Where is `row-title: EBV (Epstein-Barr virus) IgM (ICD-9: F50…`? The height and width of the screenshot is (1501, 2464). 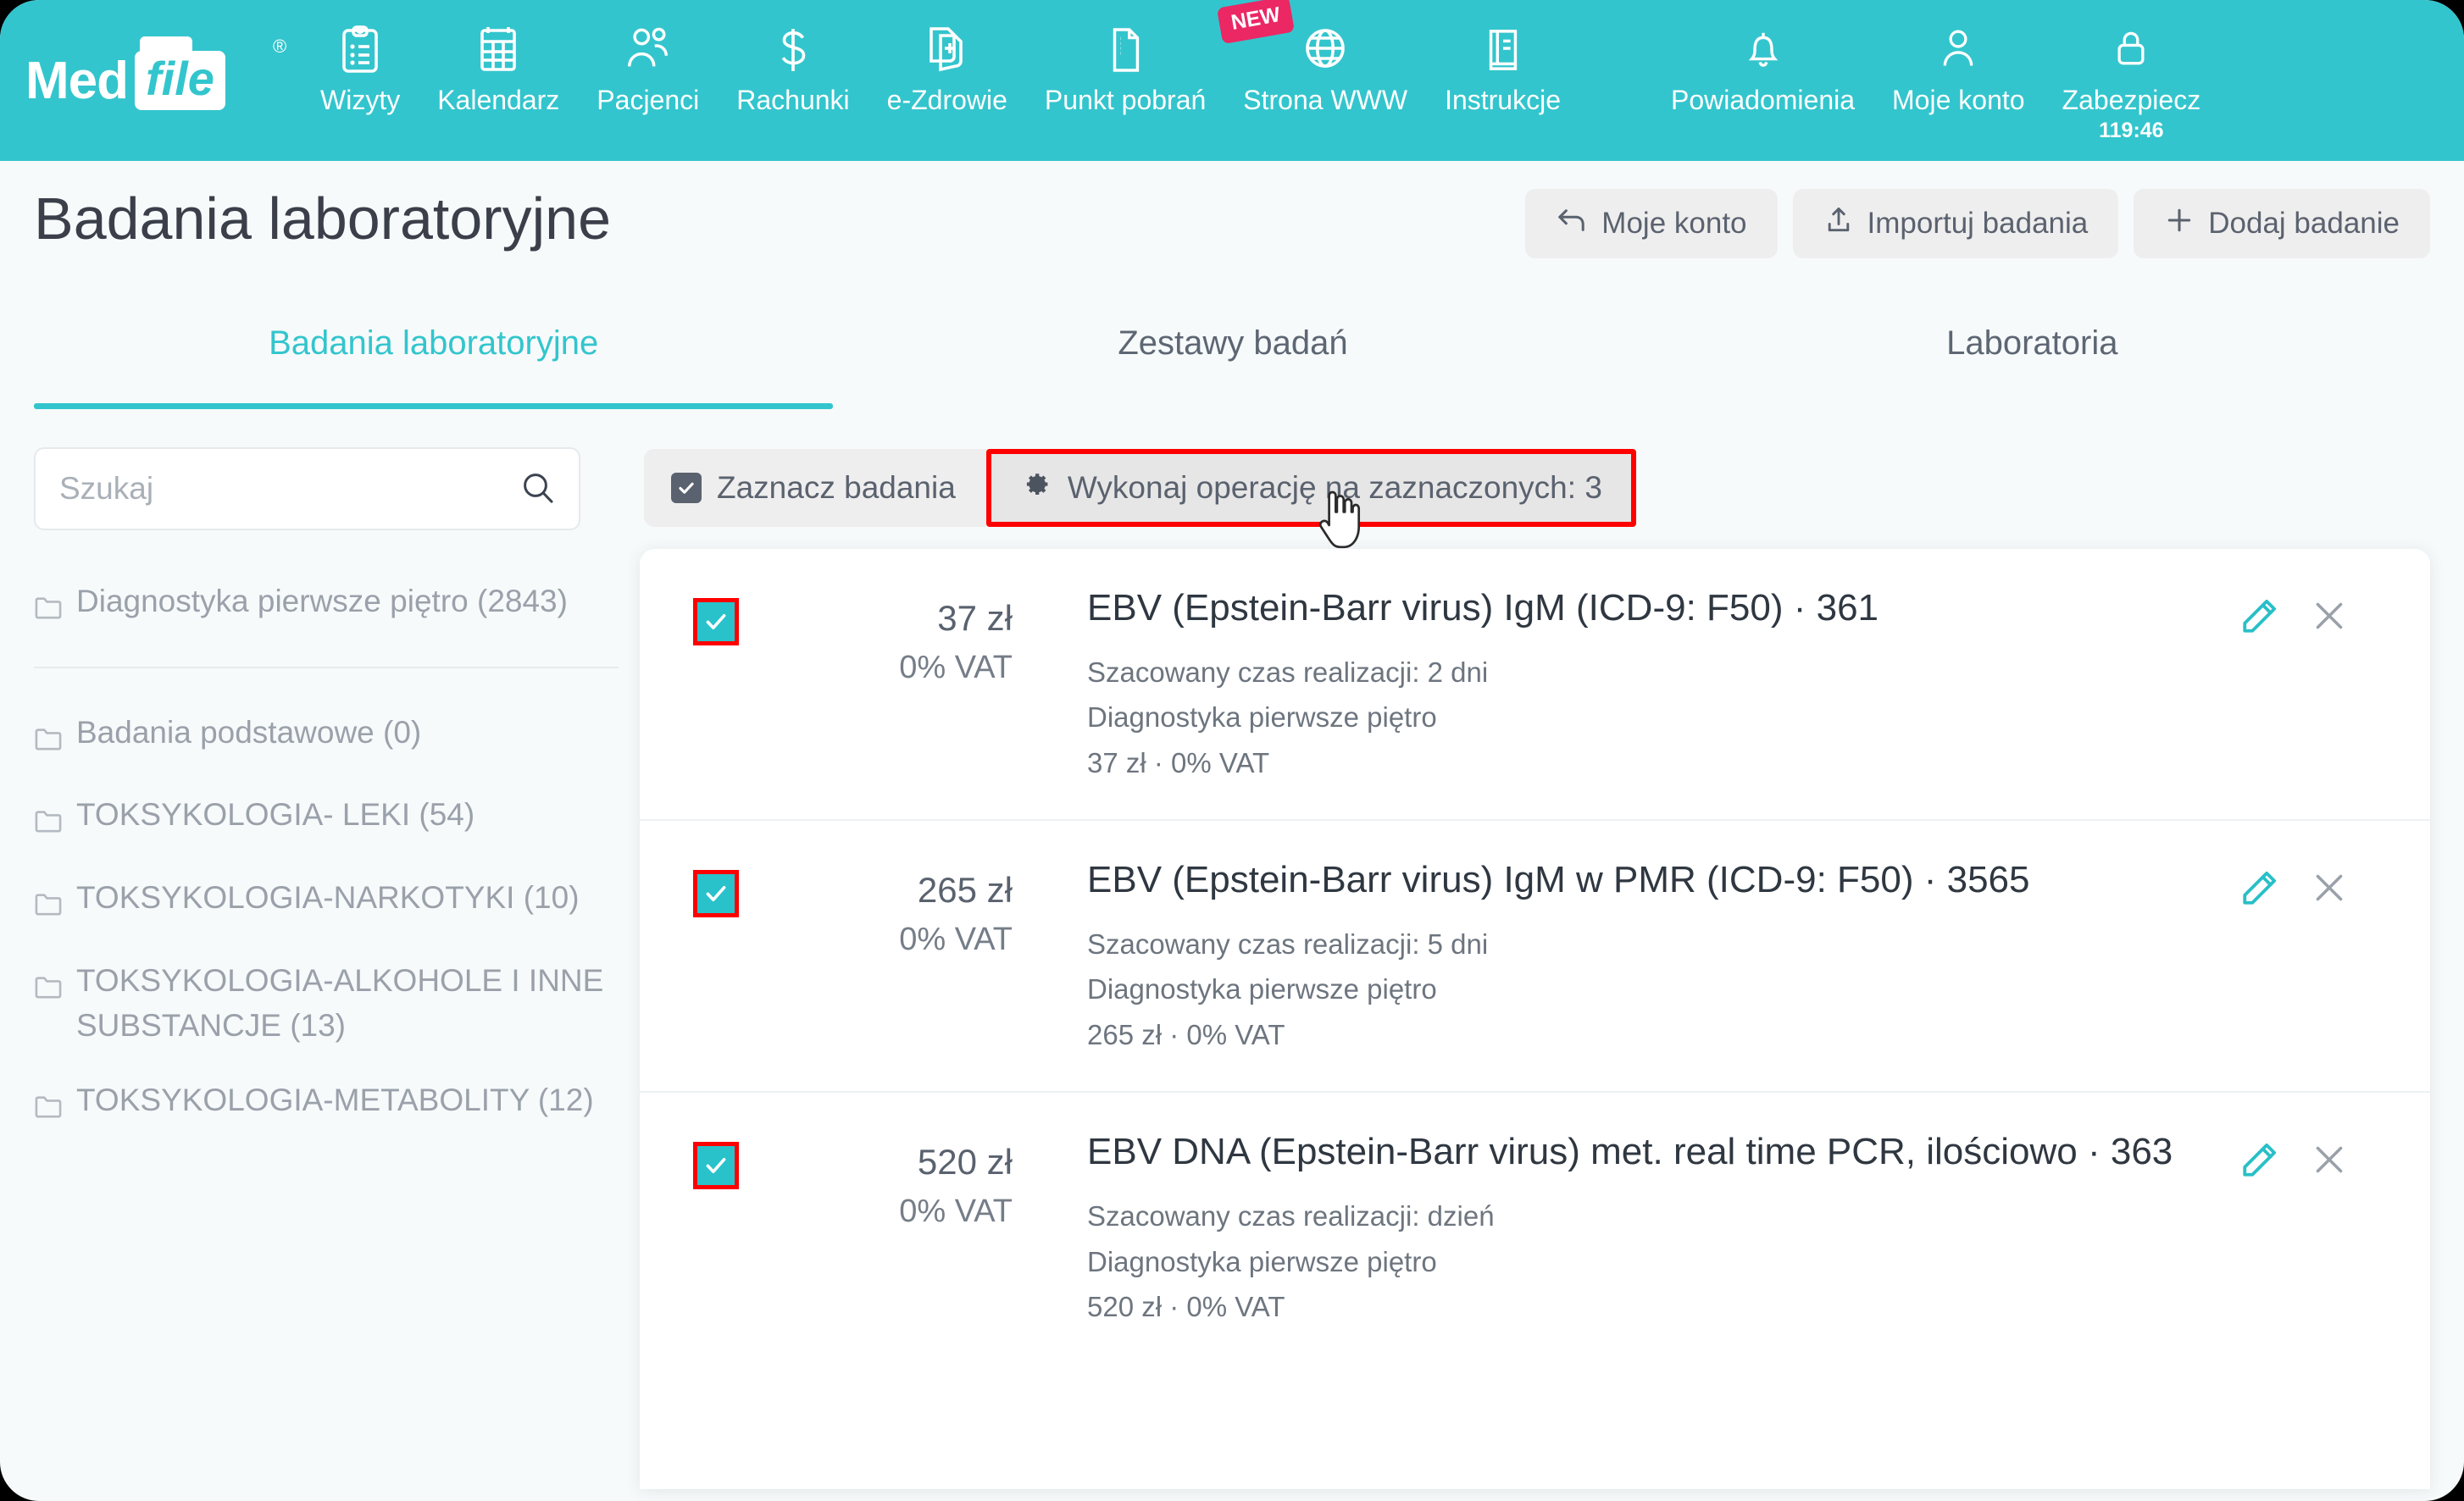 row-title: EBV (Epstein-Barr virus) IgM (ICD-9: F50… is located at coordinates (1483, 608).